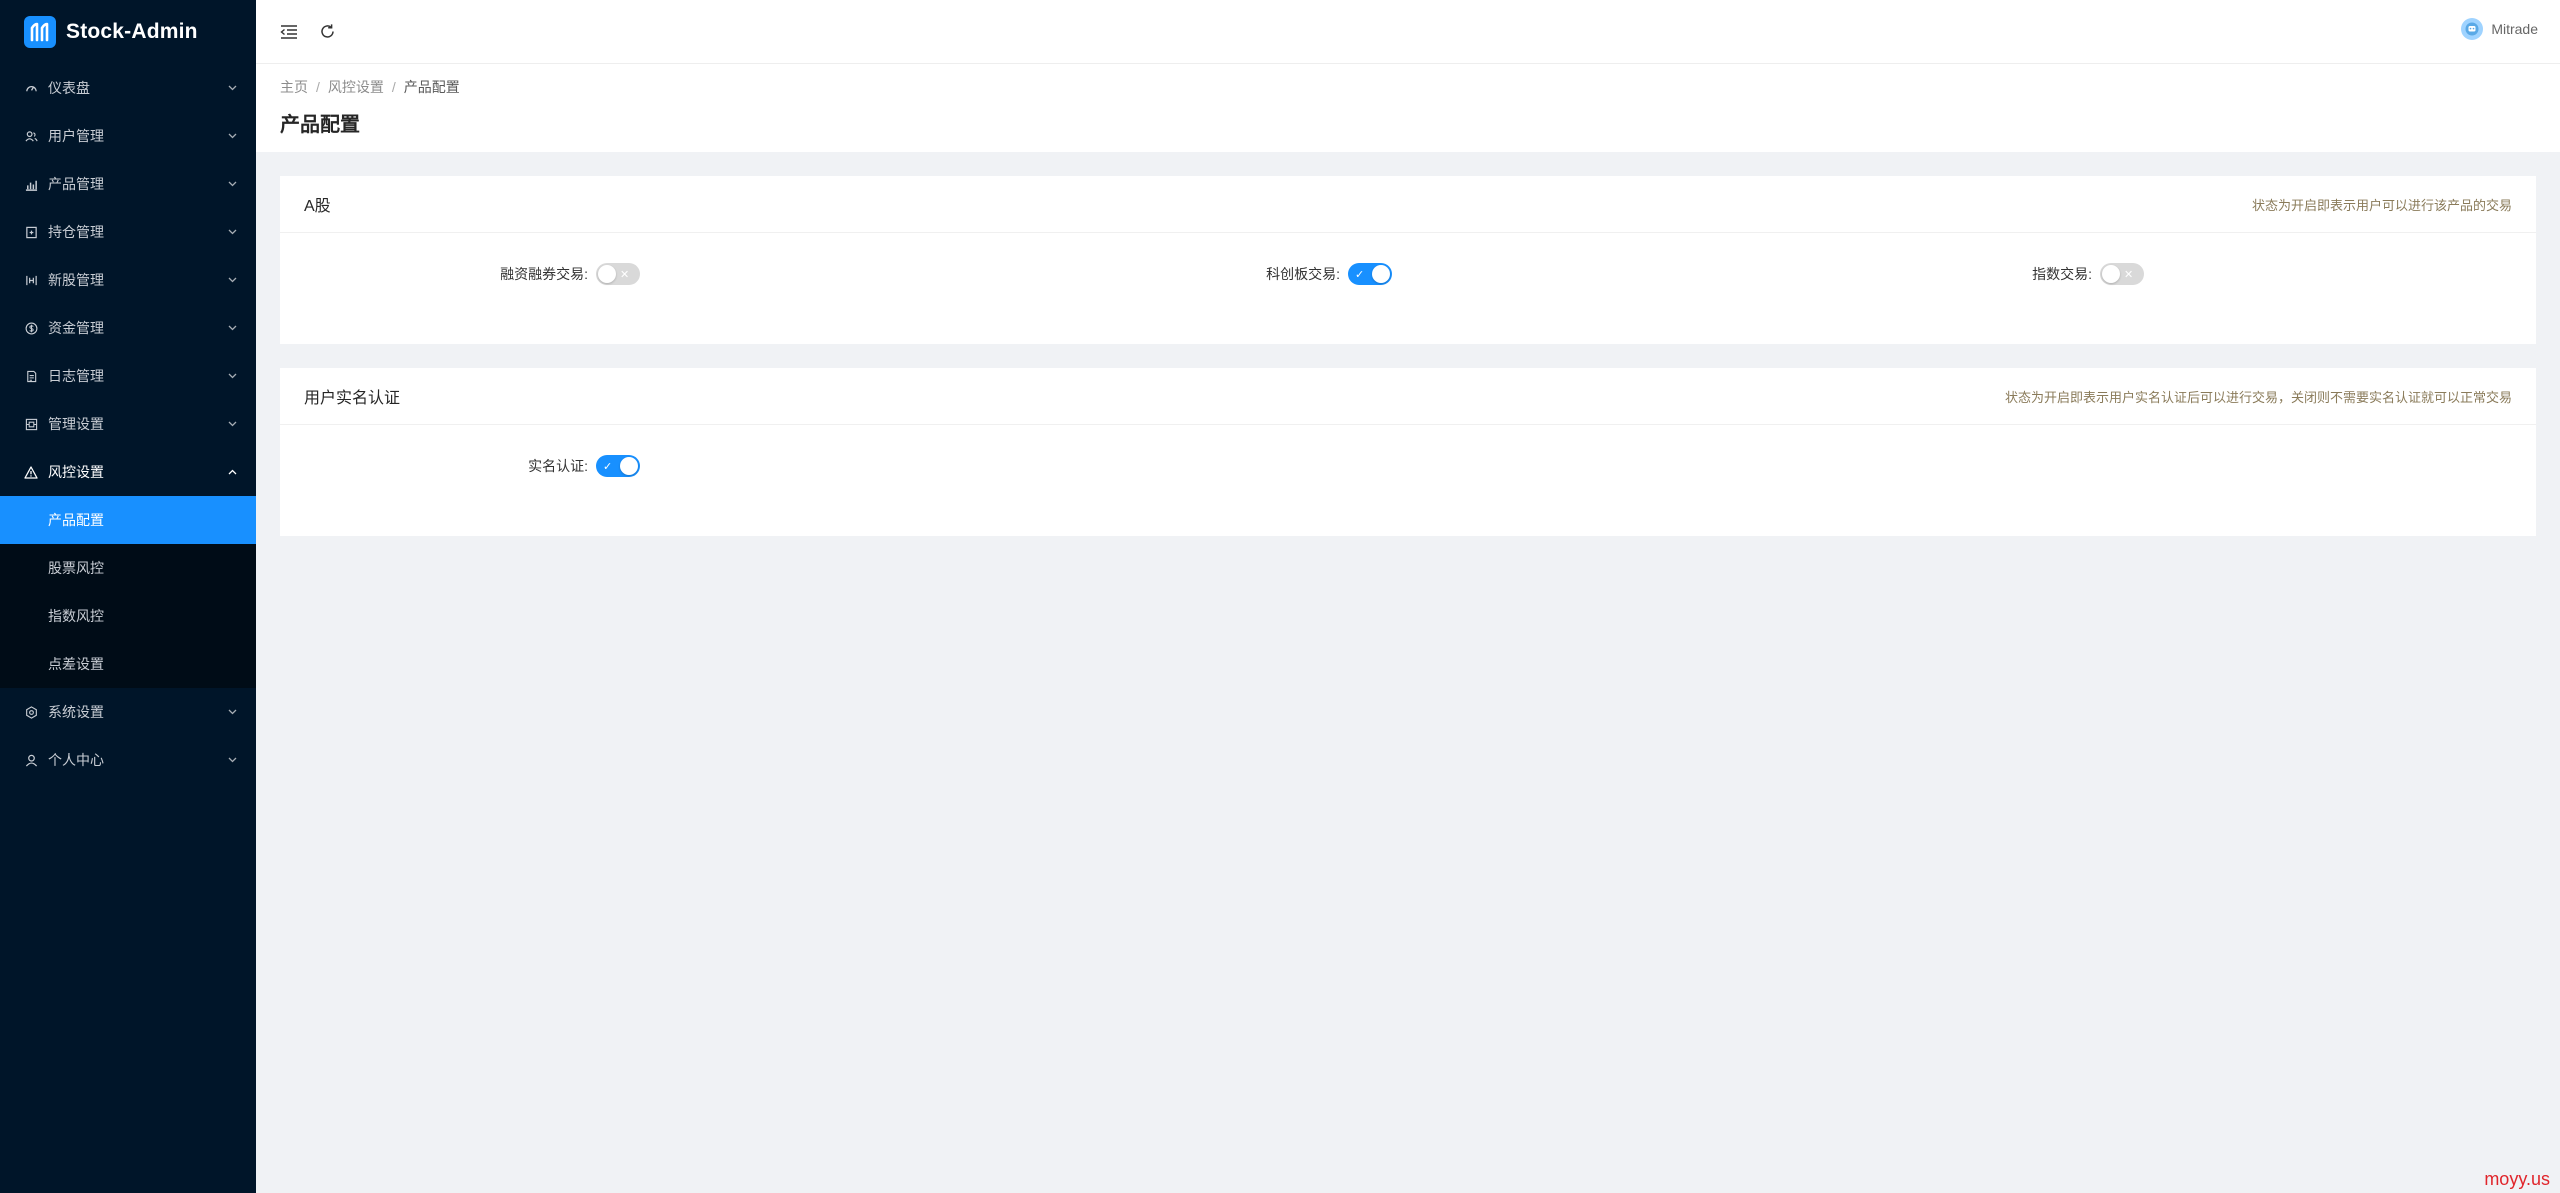 Image resolution: width=2560 pixels, height=1193 pixels. I want to click on margin-trading-field: 融资融券交易: ✕, so click(570, 274).